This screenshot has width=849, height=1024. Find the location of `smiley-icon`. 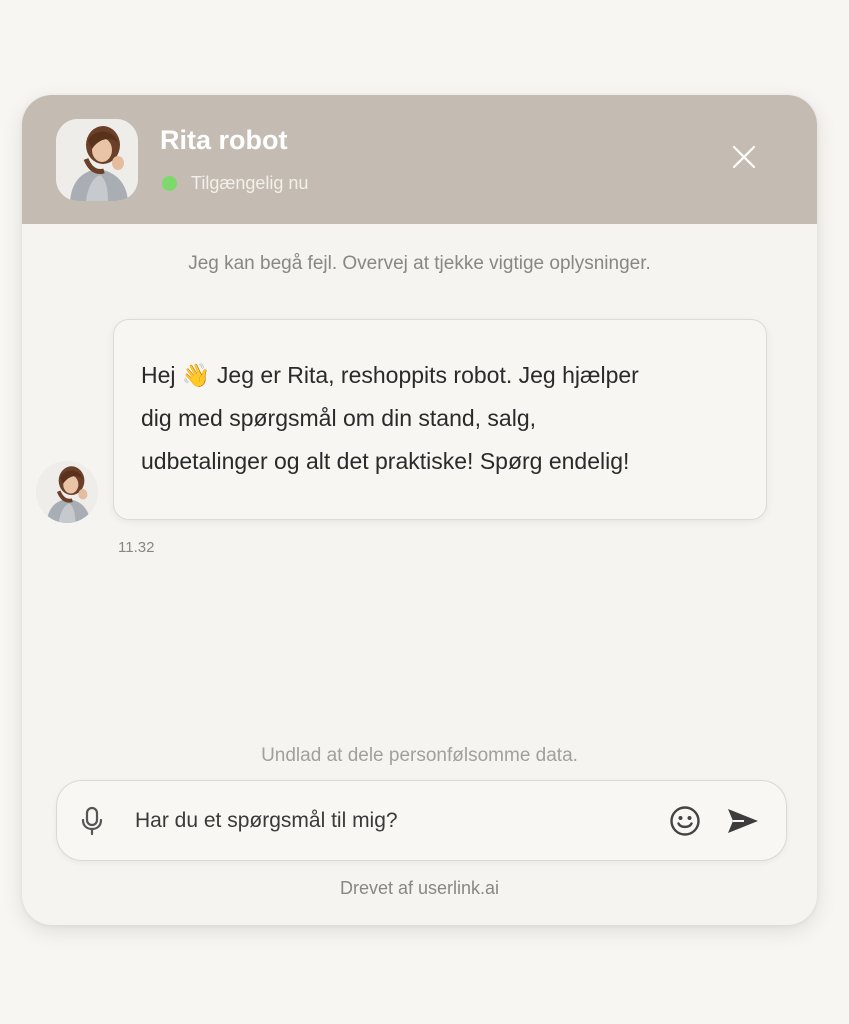

smiley-icon is located at coordinates (685, 821).